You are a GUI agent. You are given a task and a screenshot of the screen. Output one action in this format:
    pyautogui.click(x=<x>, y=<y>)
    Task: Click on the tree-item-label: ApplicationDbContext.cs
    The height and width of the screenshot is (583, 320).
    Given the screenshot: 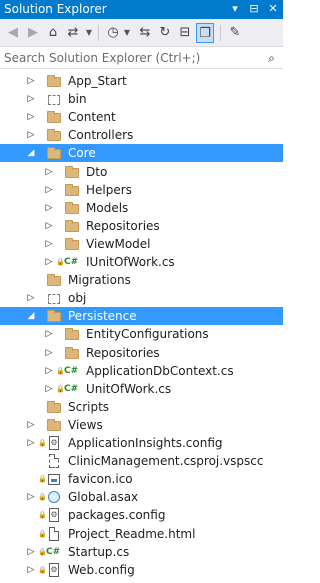 What is the action you would take?
    pyautogui.click(x=160, y=370)
    